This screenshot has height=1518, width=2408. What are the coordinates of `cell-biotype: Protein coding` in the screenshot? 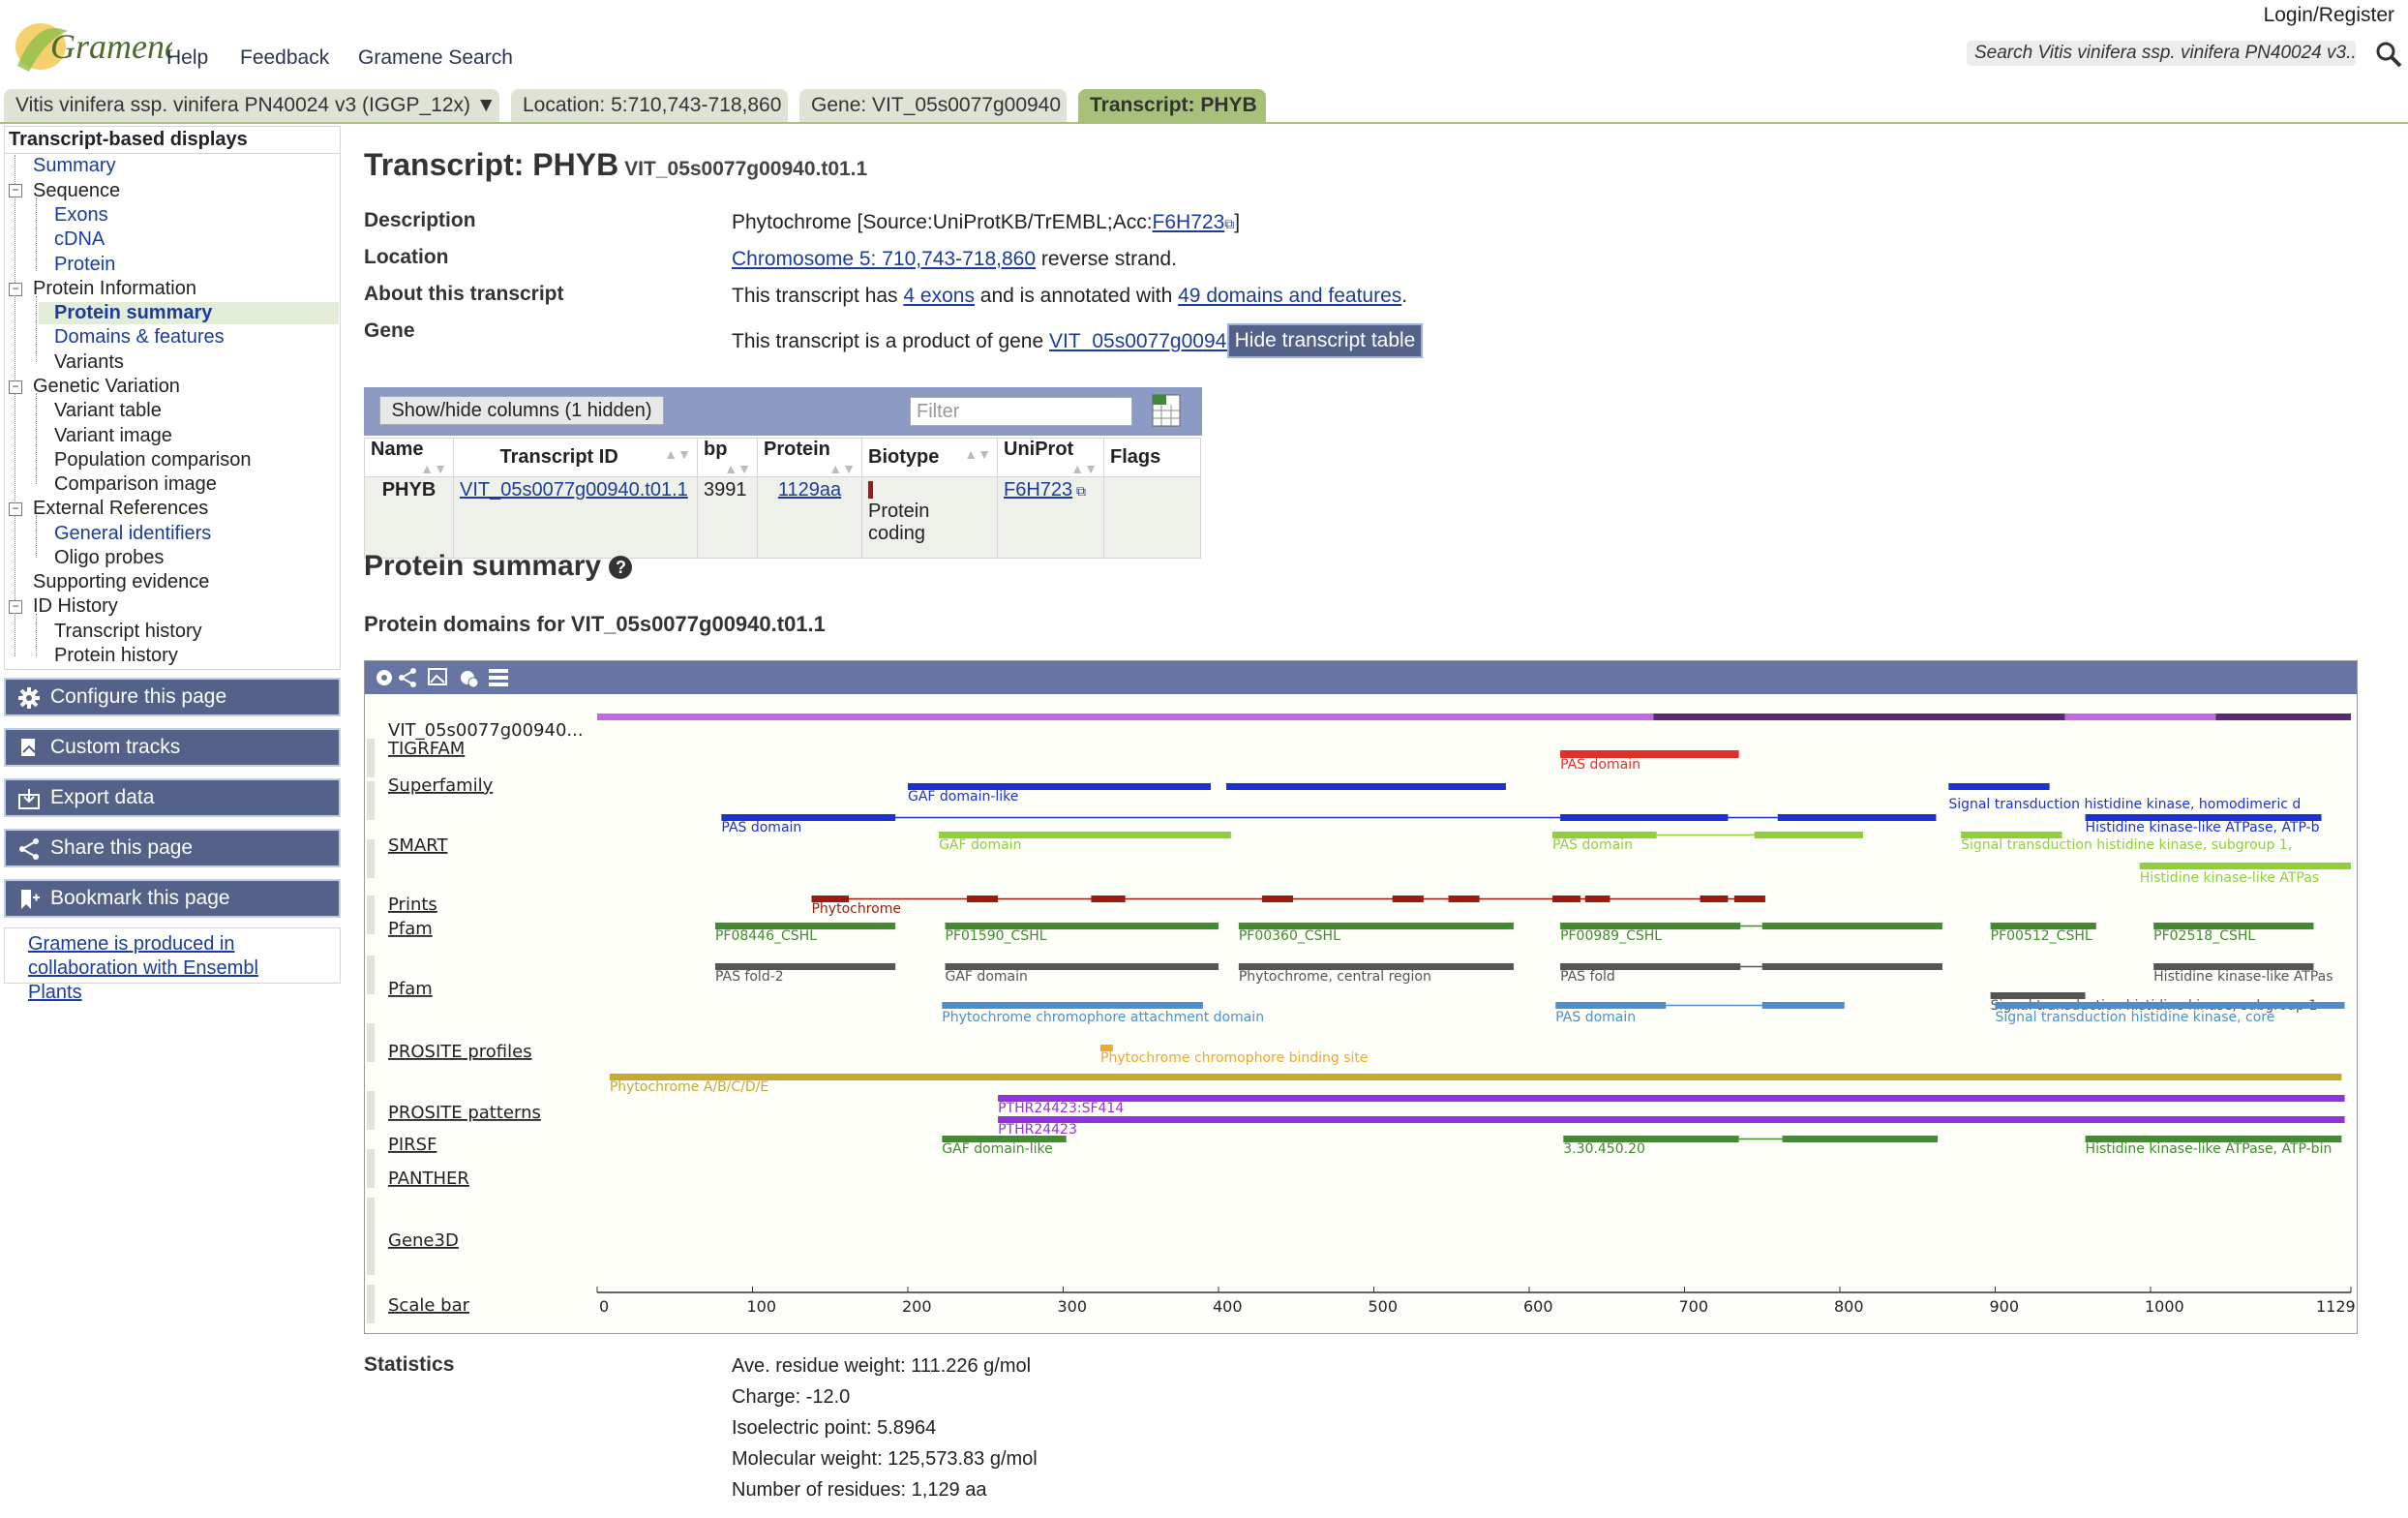 It's located at (929, 518).